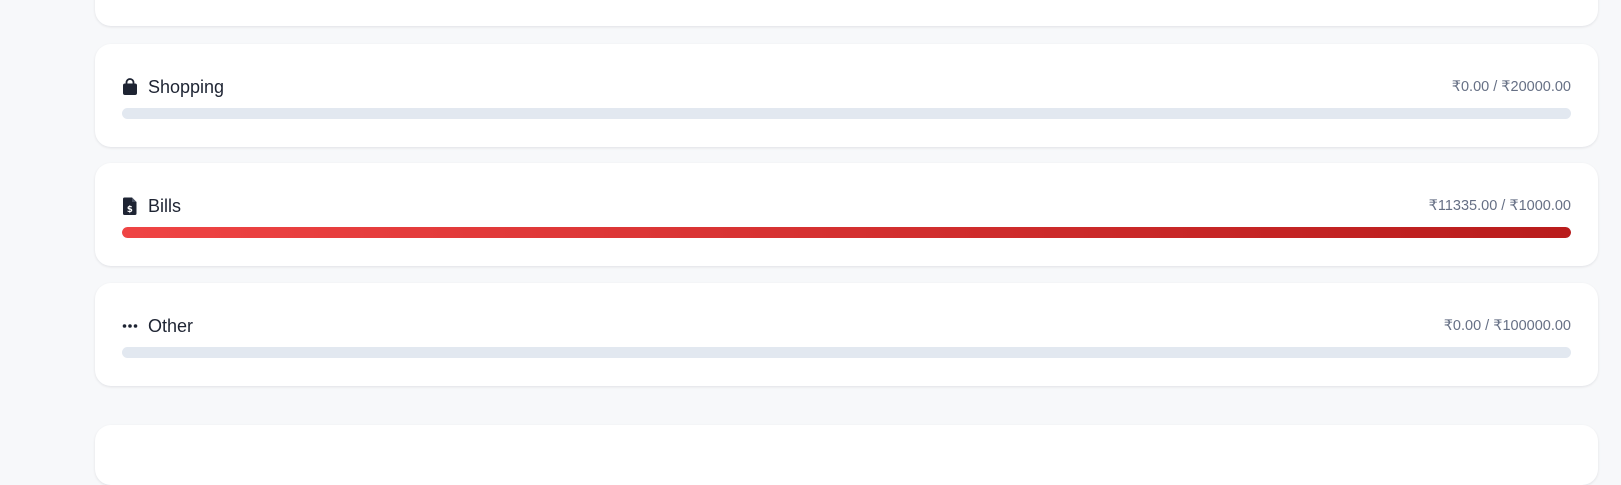  Describe the element at coordinates (171, 325) in the screenshot. I see `budget-name: Other` at that location.